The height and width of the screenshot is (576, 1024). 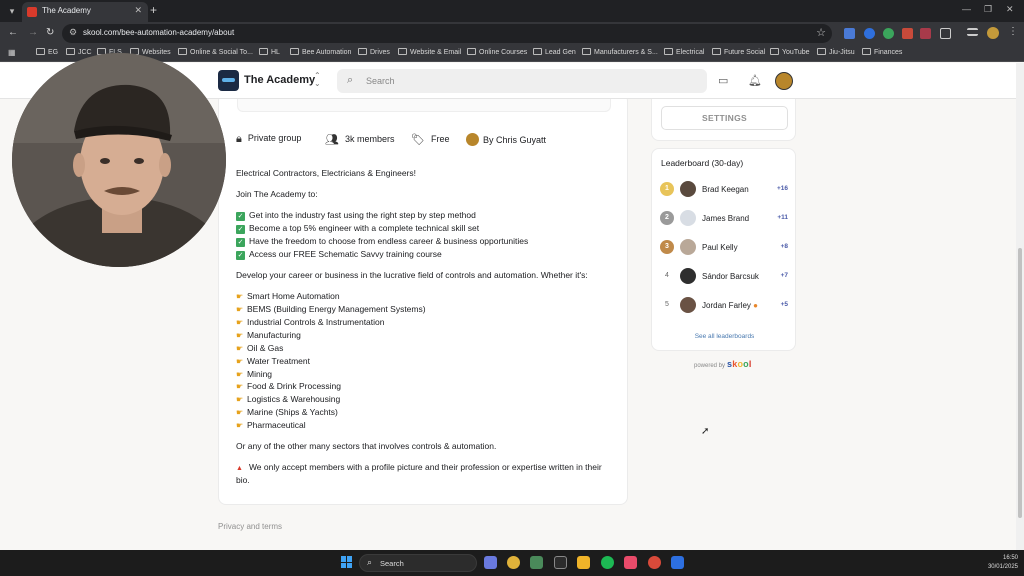 I want to click on admin-card: SETTINGS, so click(x=723, y=117).